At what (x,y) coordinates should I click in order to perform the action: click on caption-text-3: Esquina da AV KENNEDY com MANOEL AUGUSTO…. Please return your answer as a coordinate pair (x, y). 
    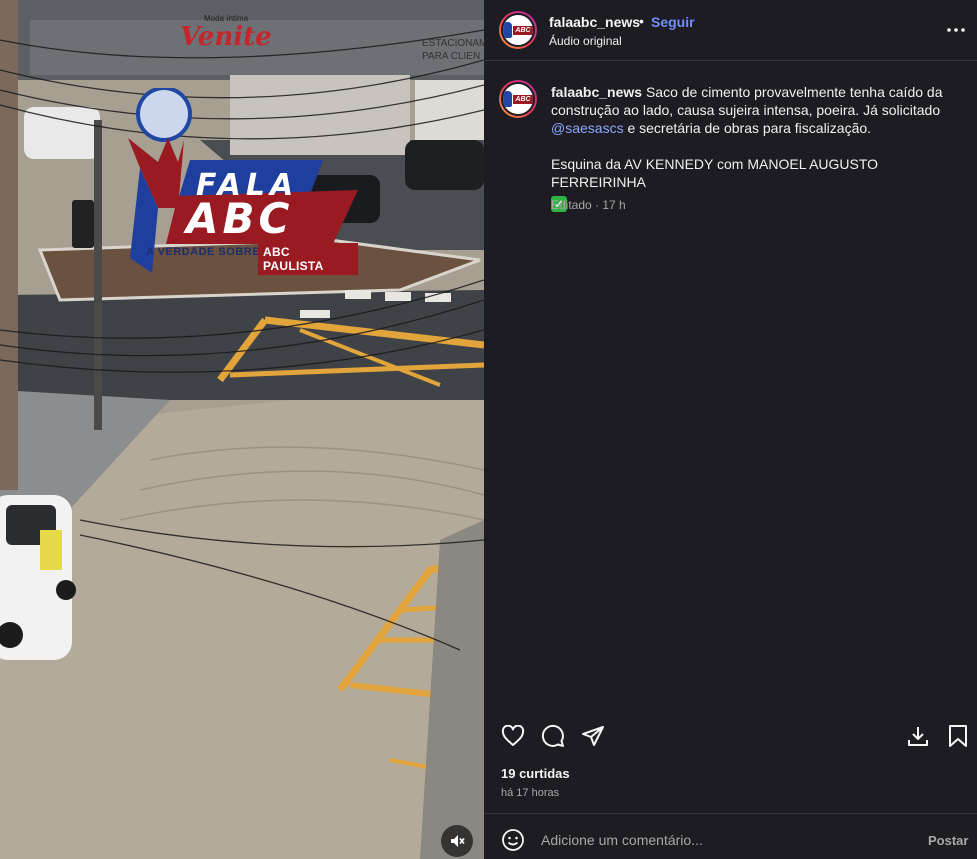
    Looking at the image, I should click on (715, 173).